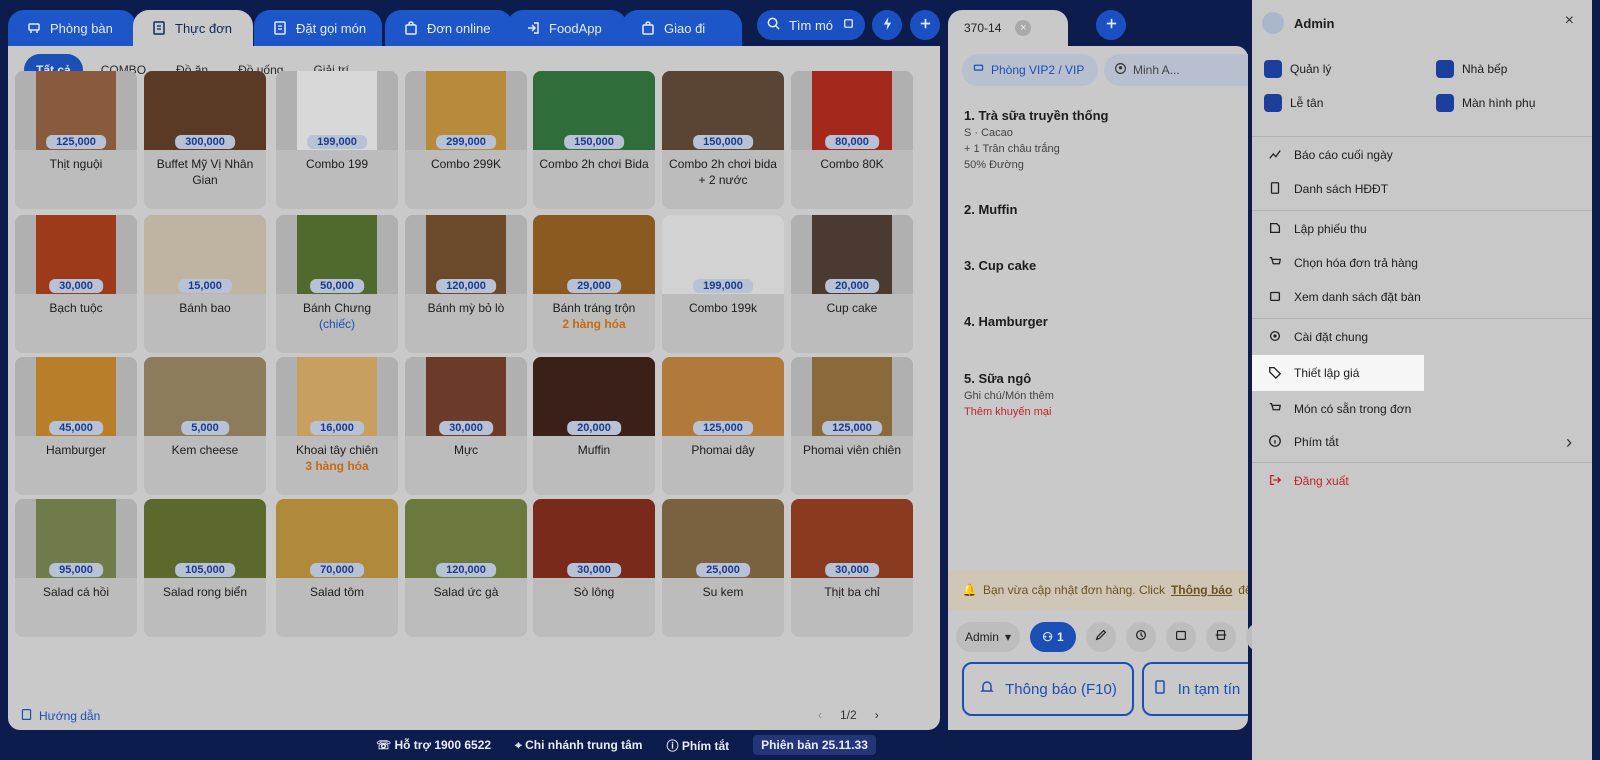  Describe the element at coordinates (820, 715) in the screenshot. I see `prev-page-button: ‹` at that location.